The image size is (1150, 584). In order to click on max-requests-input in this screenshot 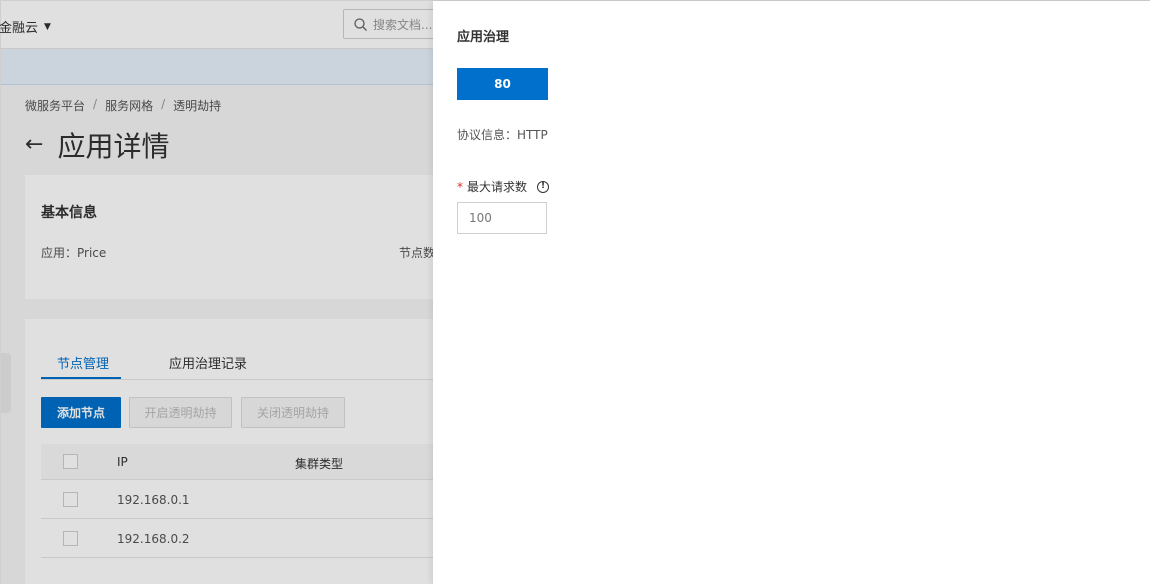, I will do `click(502, 218)`.